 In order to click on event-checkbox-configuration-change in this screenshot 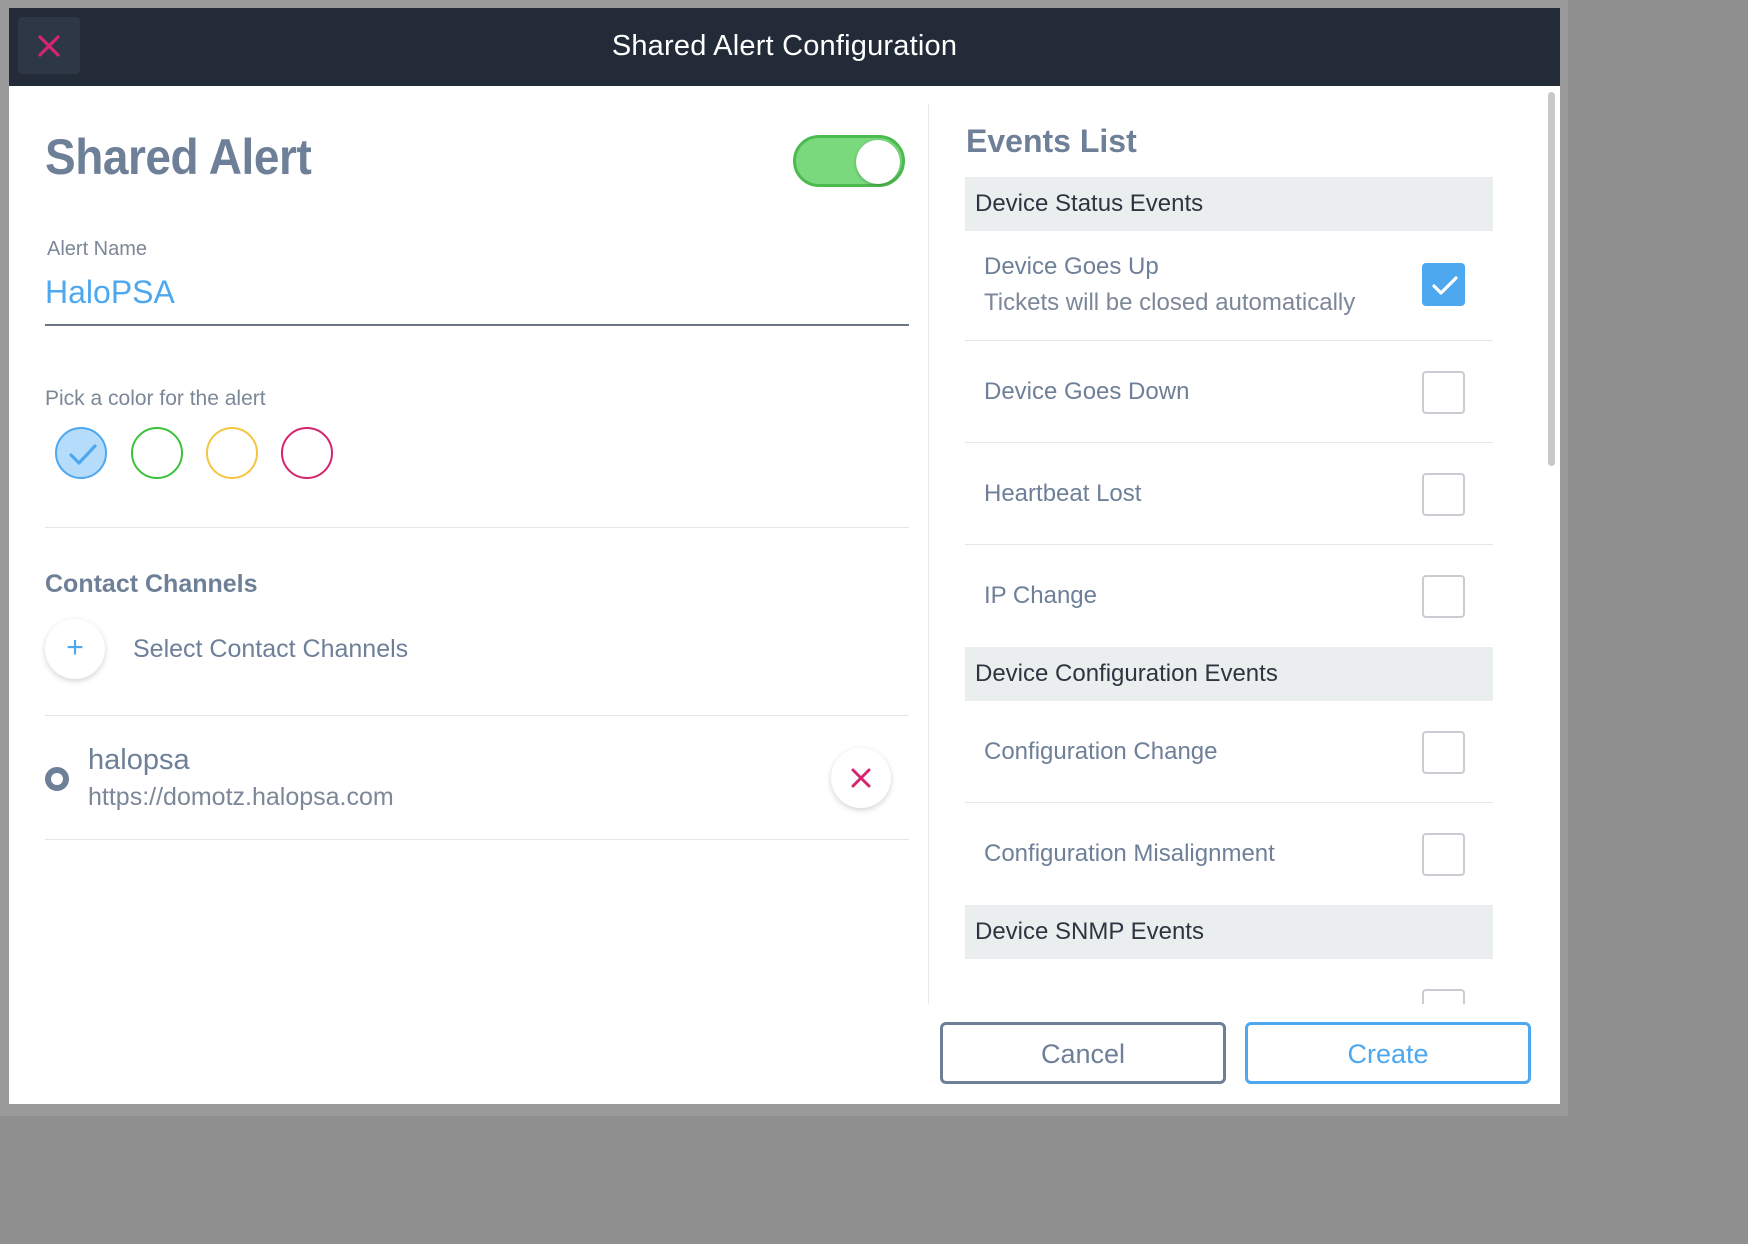, I will do `click(1443, 752)`.